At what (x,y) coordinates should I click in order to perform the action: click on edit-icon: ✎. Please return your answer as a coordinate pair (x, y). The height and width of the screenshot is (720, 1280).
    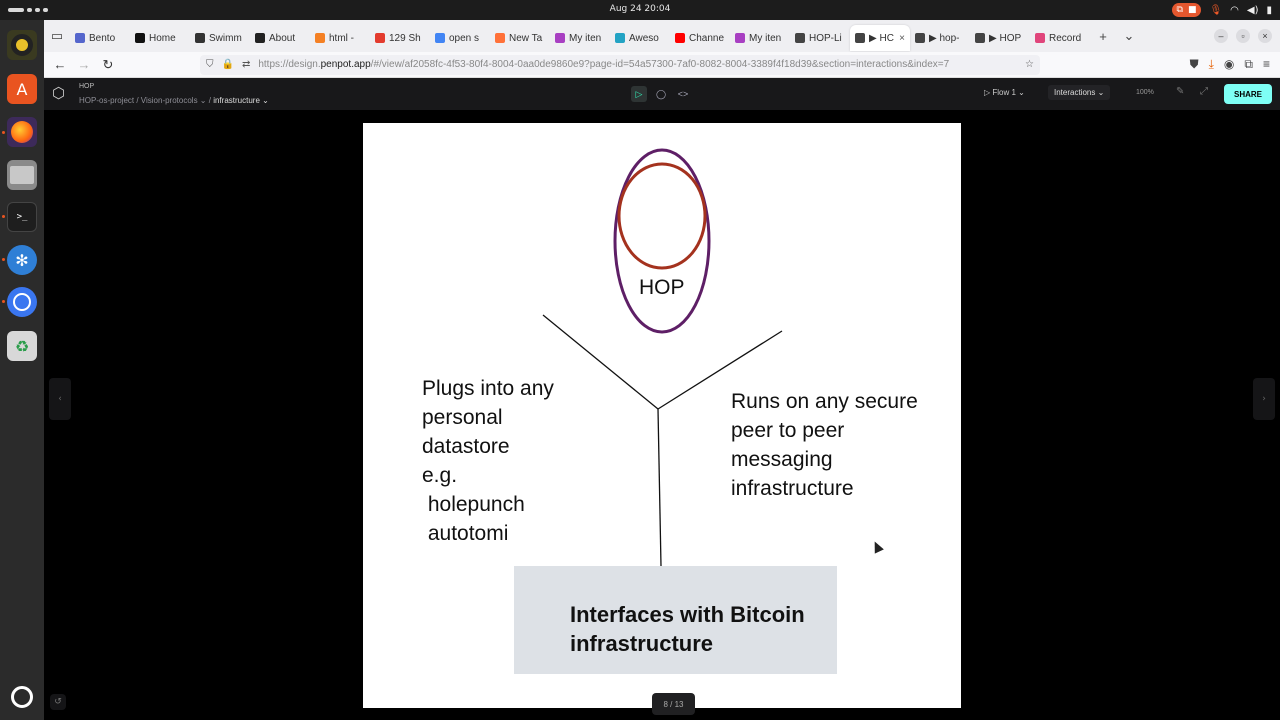
    Looking at the image, I should click on (1180, 91).